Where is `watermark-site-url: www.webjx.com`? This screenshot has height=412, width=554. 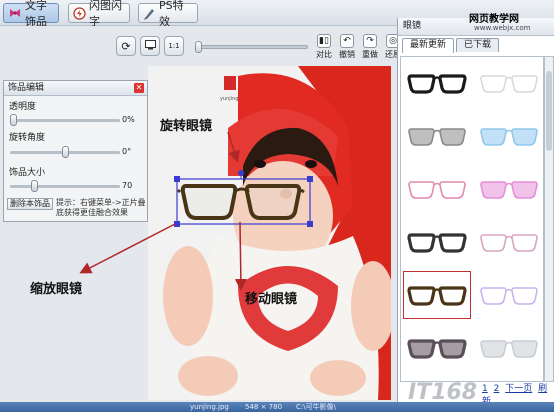
watermark-site-url: www.webjx.com is located at coordinates (502, 28).